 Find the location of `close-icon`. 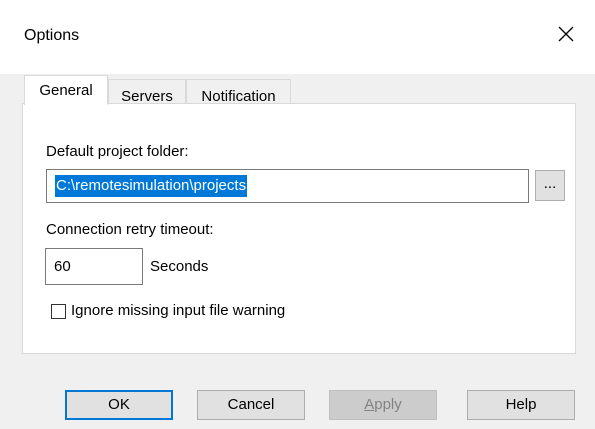

close-icon is located at coordinates (566, 34).